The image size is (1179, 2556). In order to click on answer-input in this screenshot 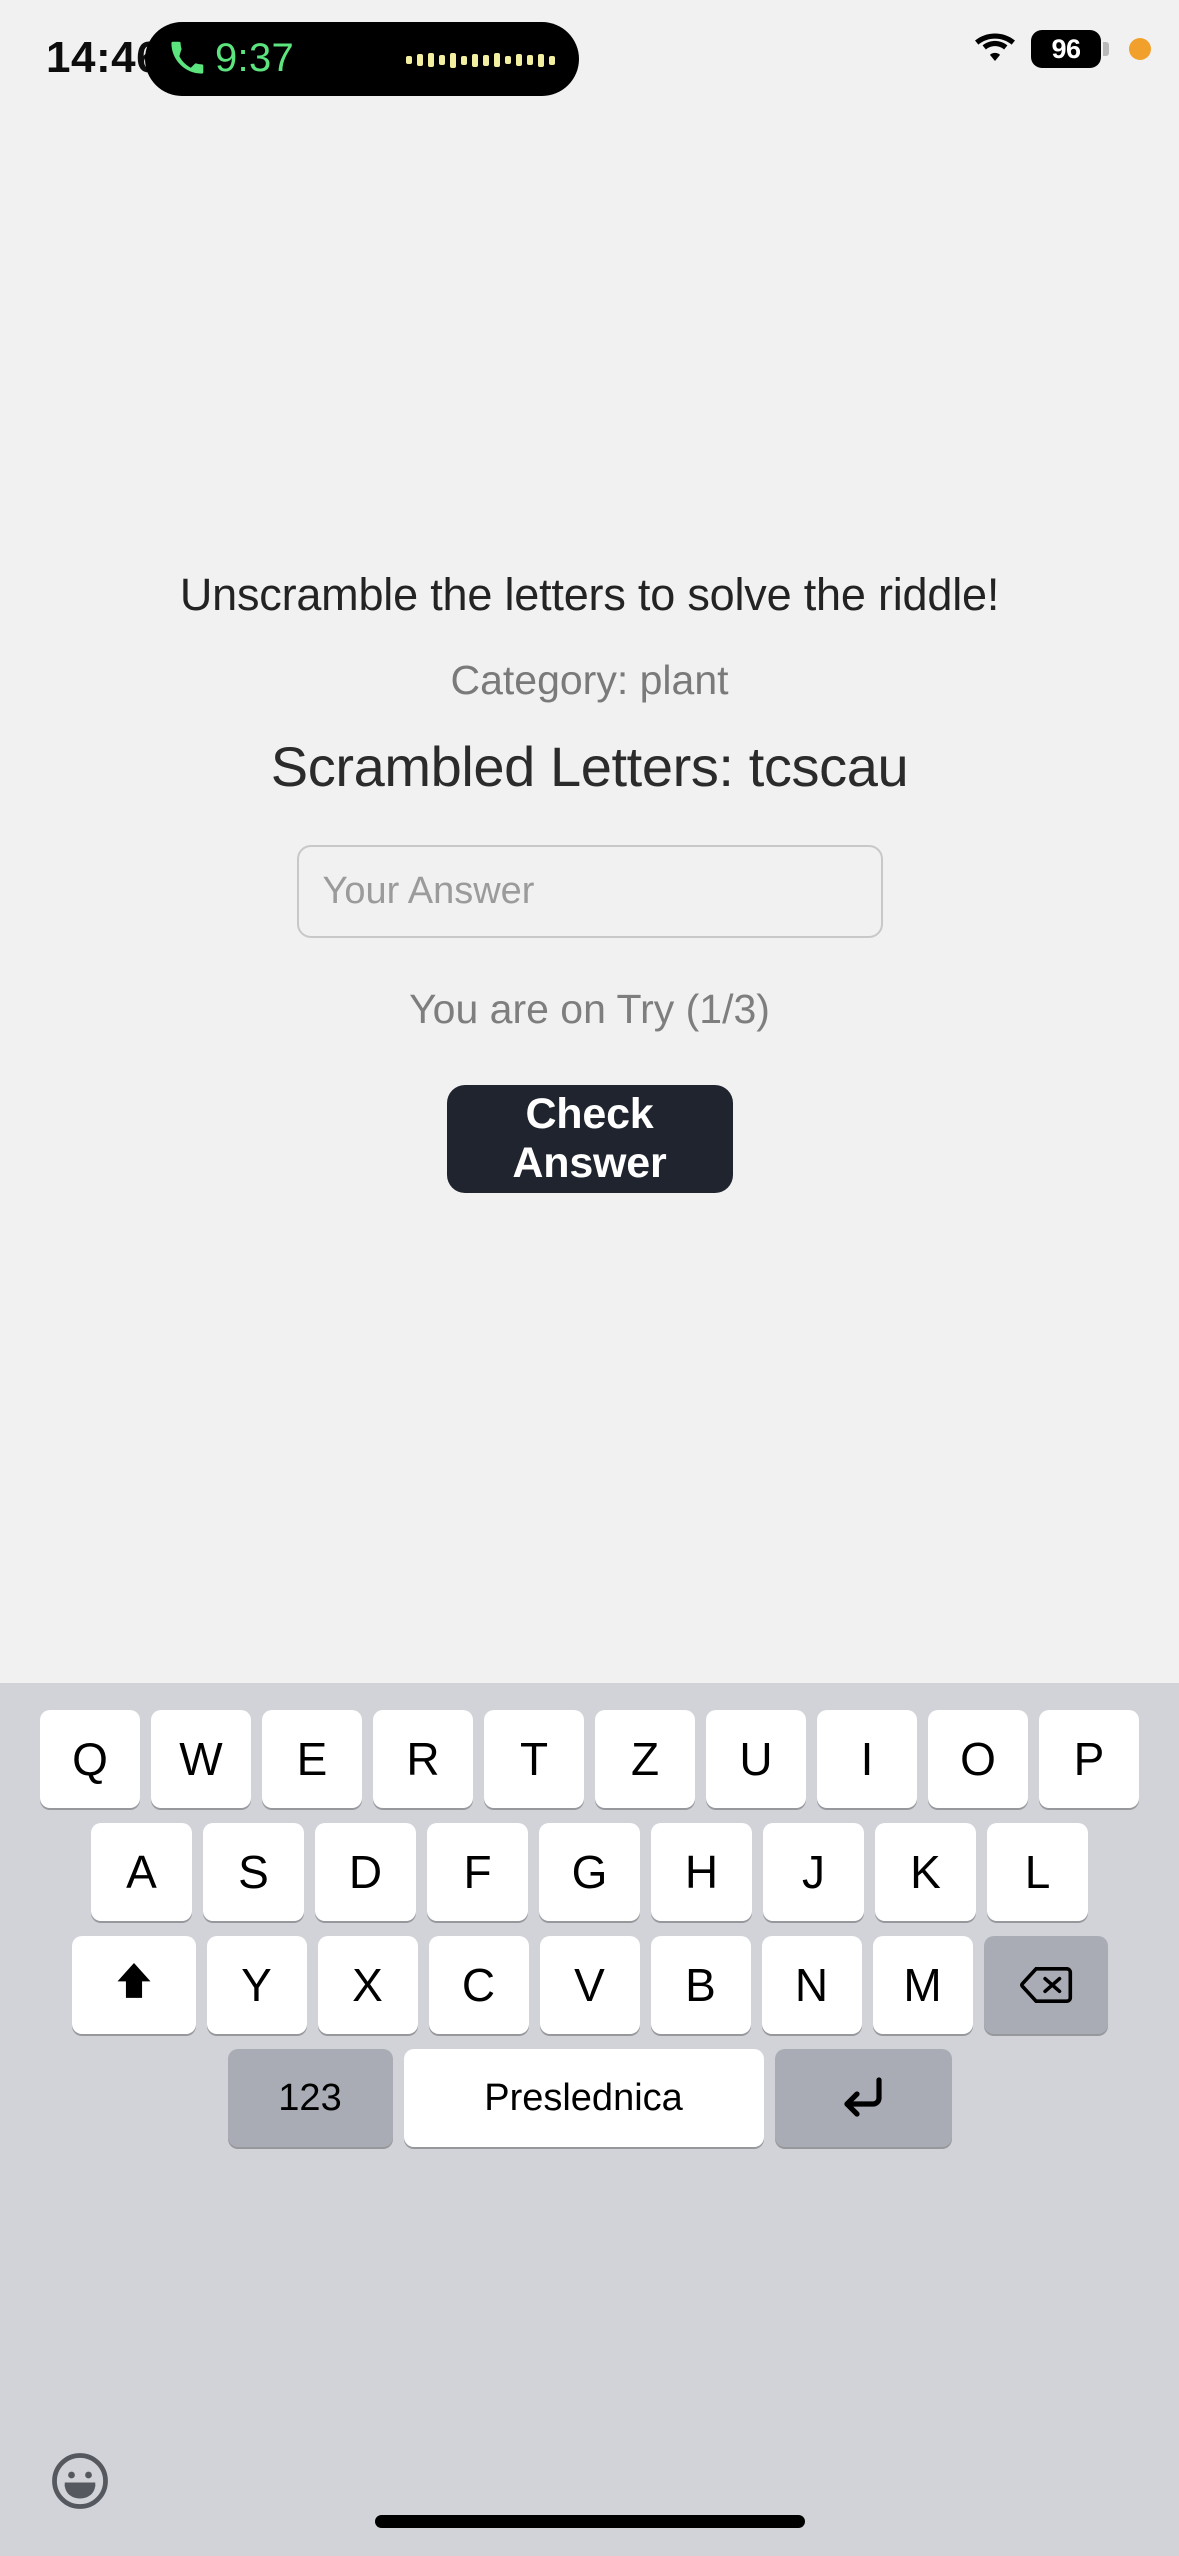, I will do `click(589, 891)`.